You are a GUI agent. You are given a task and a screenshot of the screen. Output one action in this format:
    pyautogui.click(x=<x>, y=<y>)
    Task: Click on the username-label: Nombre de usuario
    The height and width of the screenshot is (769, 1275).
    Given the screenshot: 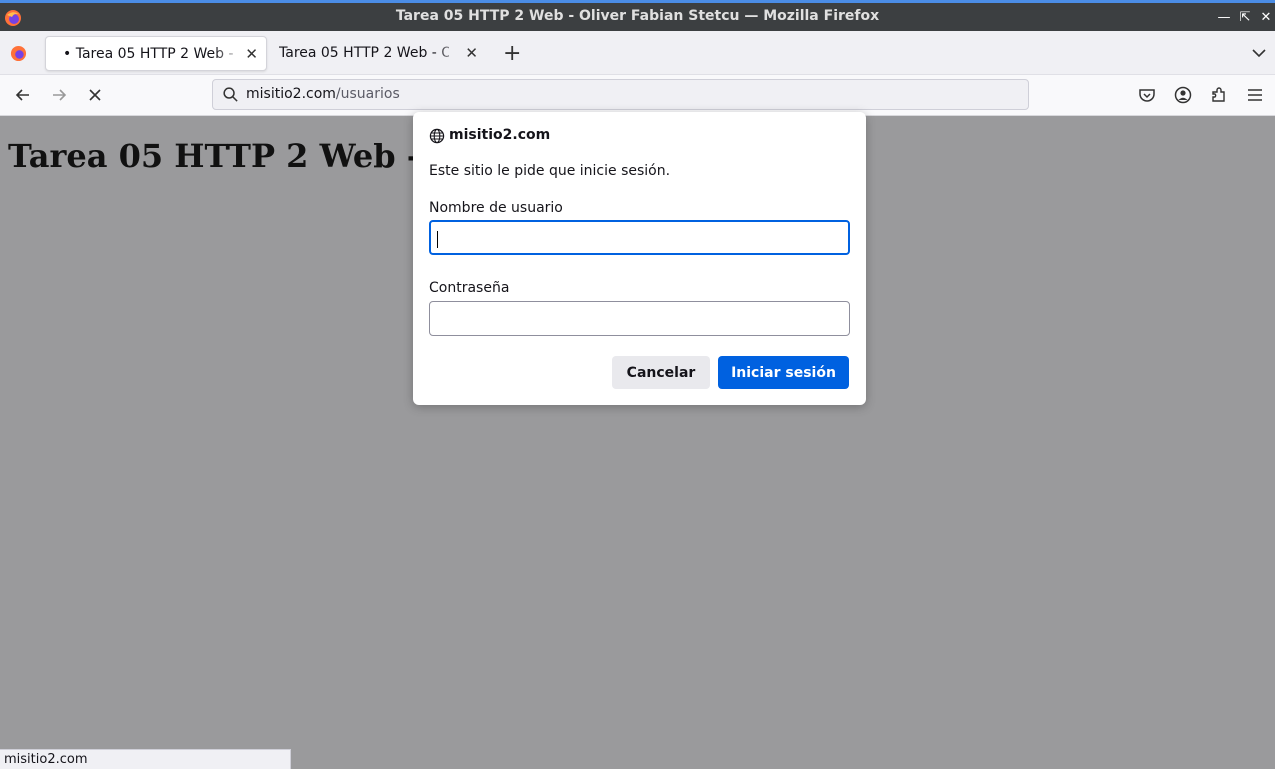 What is the action you would take?
    pyautogui.click(x=496, y=208)
    